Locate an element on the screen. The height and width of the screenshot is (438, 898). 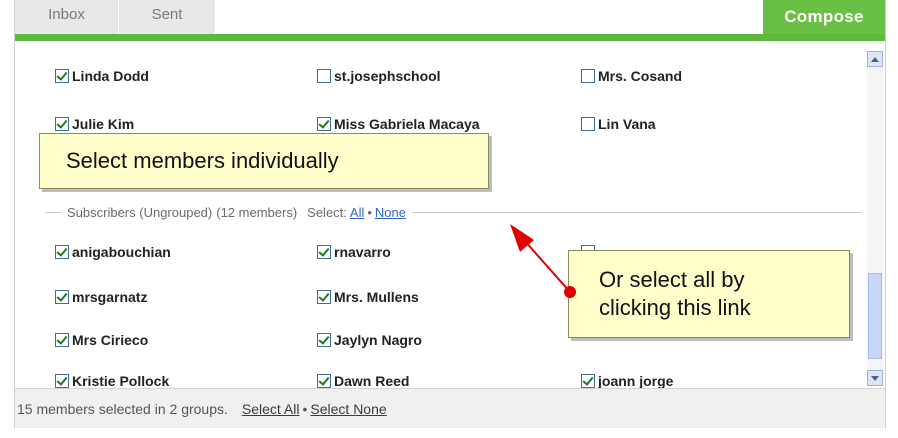
member-item: Mrs Cirieco is located at coordinates (101, 340).